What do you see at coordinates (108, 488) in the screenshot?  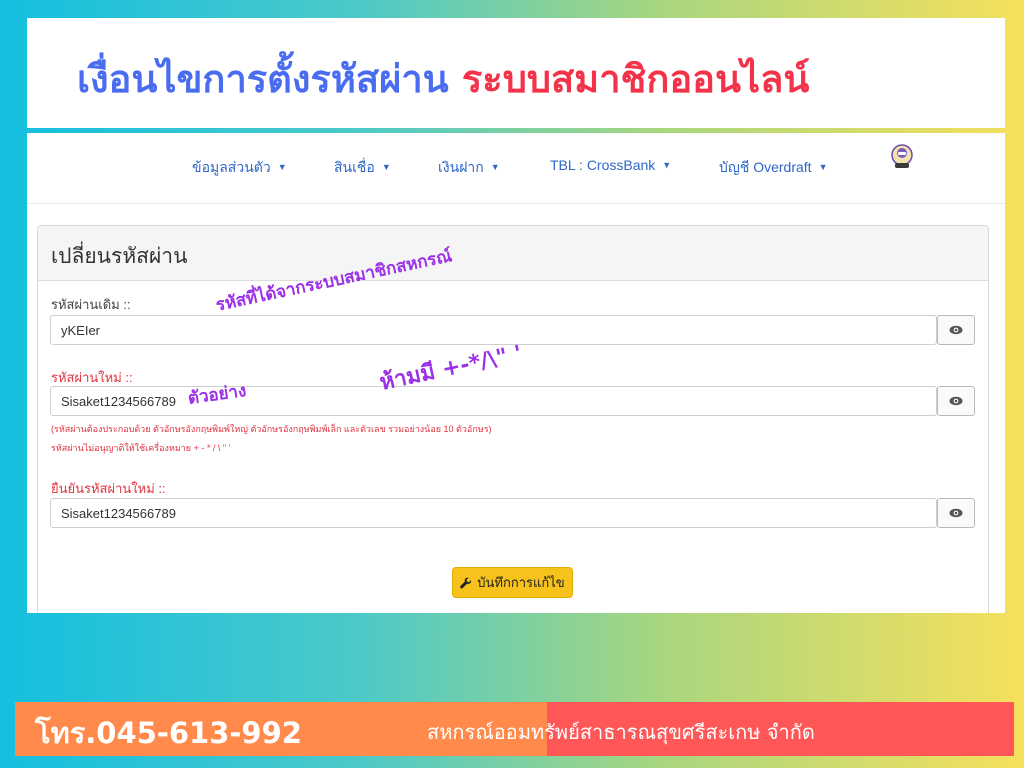 I see `confirm-password-label: ยืนยันรหัสผ่านใหม่ ::` at bounding box center [108, 488].